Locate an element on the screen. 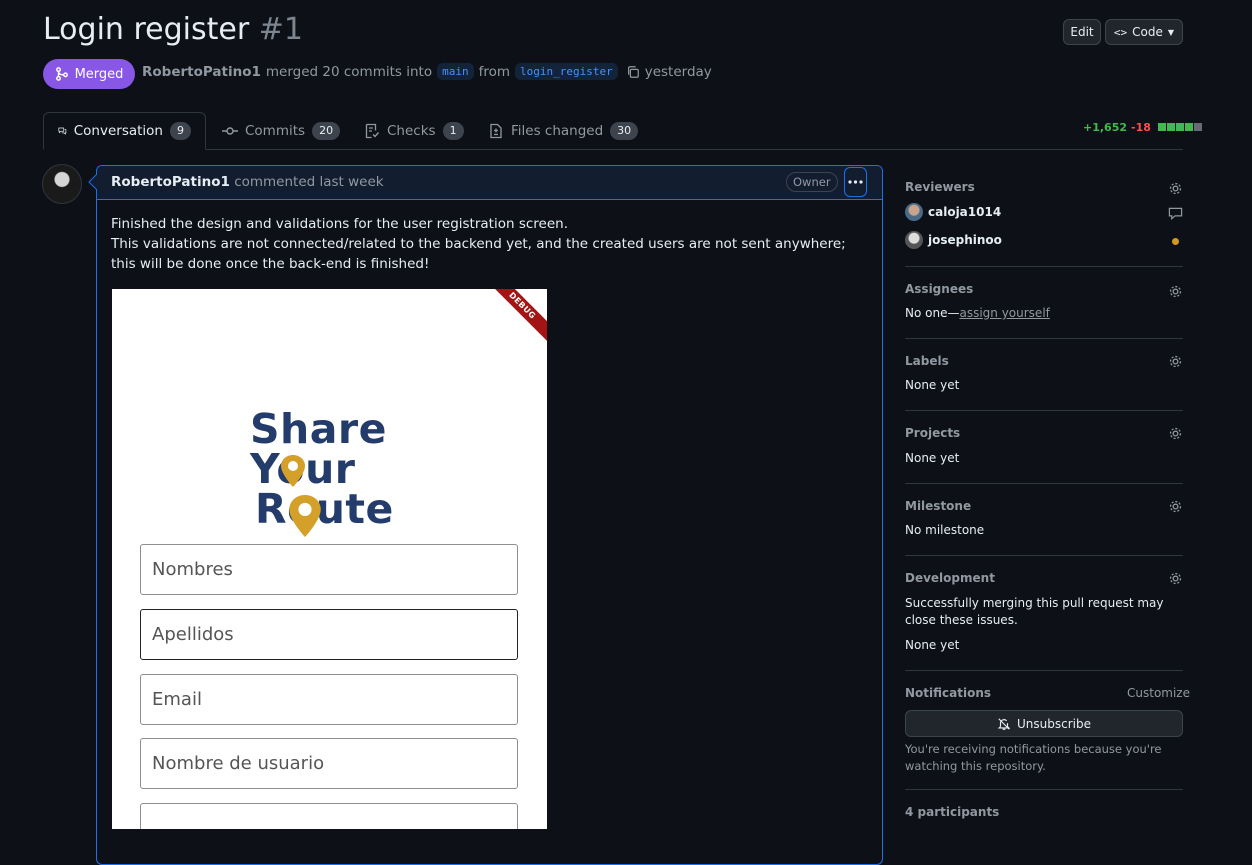 The width and height of the screenshot is (1252, 865). comment-discussion-icon is located at coordinates (62, 131).